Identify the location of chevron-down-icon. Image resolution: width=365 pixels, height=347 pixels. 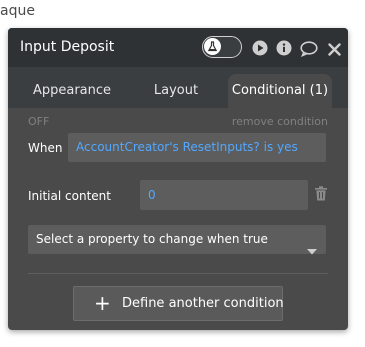
(312, 251).